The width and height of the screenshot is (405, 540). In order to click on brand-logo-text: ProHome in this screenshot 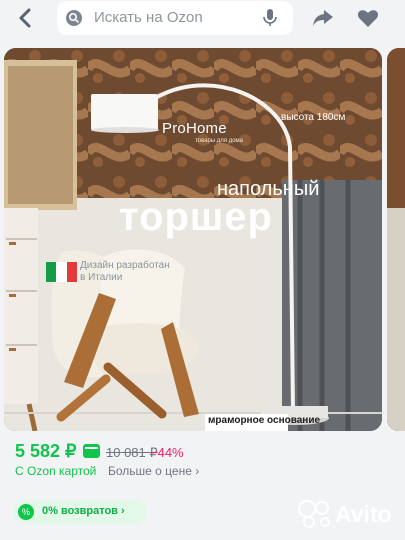, I will do `click(194, 128)`.